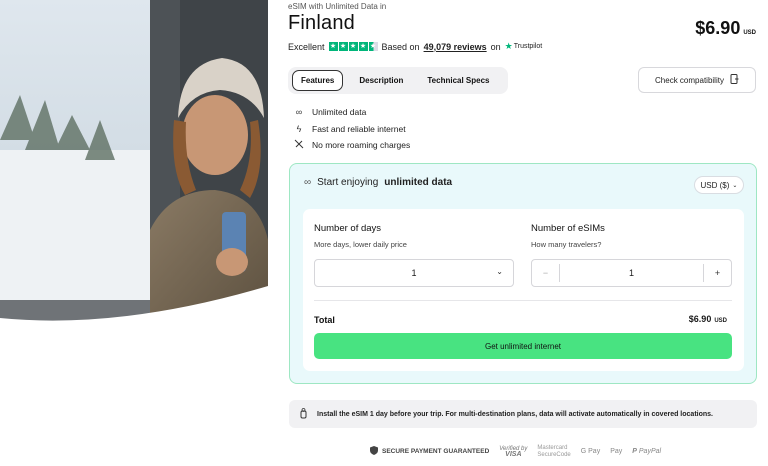 This screenshot has height=466, width=768. Describe the element at coordinates (734, 80) in the screenshot. I see `phone-check-icon` at that location.